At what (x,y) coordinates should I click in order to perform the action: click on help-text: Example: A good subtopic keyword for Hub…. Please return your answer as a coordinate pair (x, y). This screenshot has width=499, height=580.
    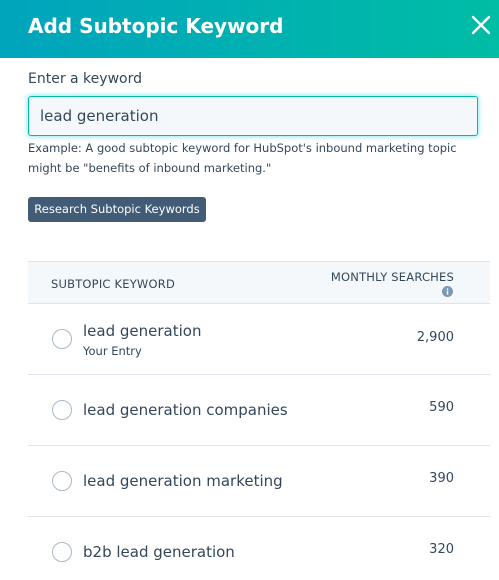
    Looking at the image, I should click on (242, 158).